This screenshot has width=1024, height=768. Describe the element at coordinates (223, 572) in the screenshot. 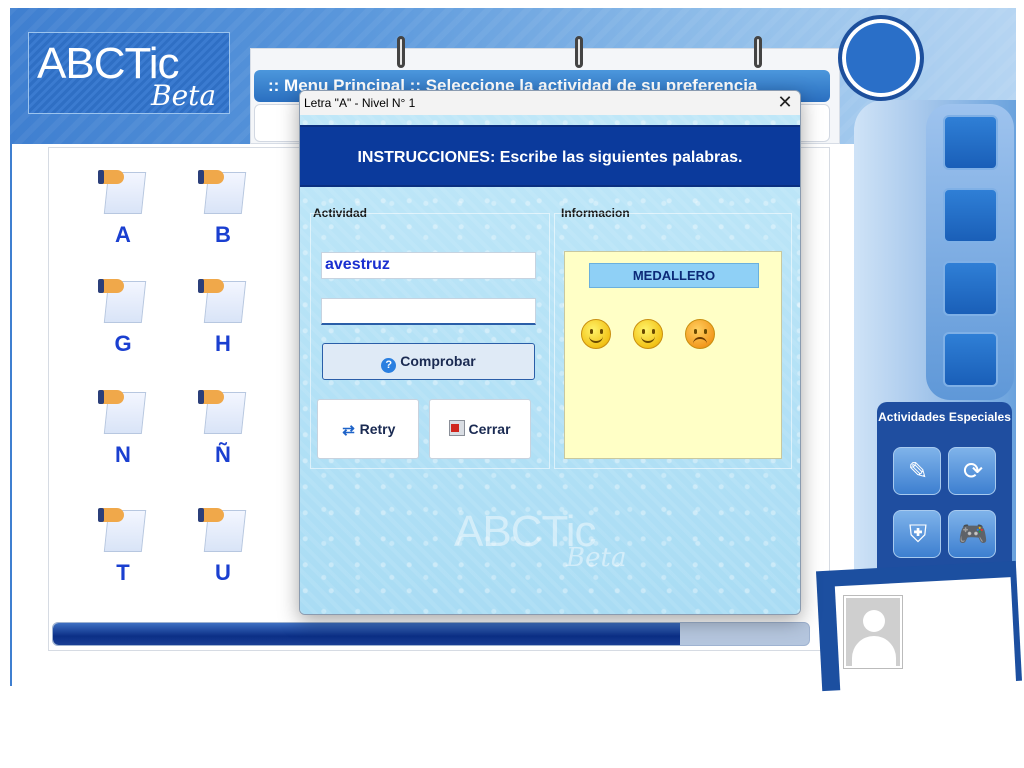

I see `letter-label: U` at that location.